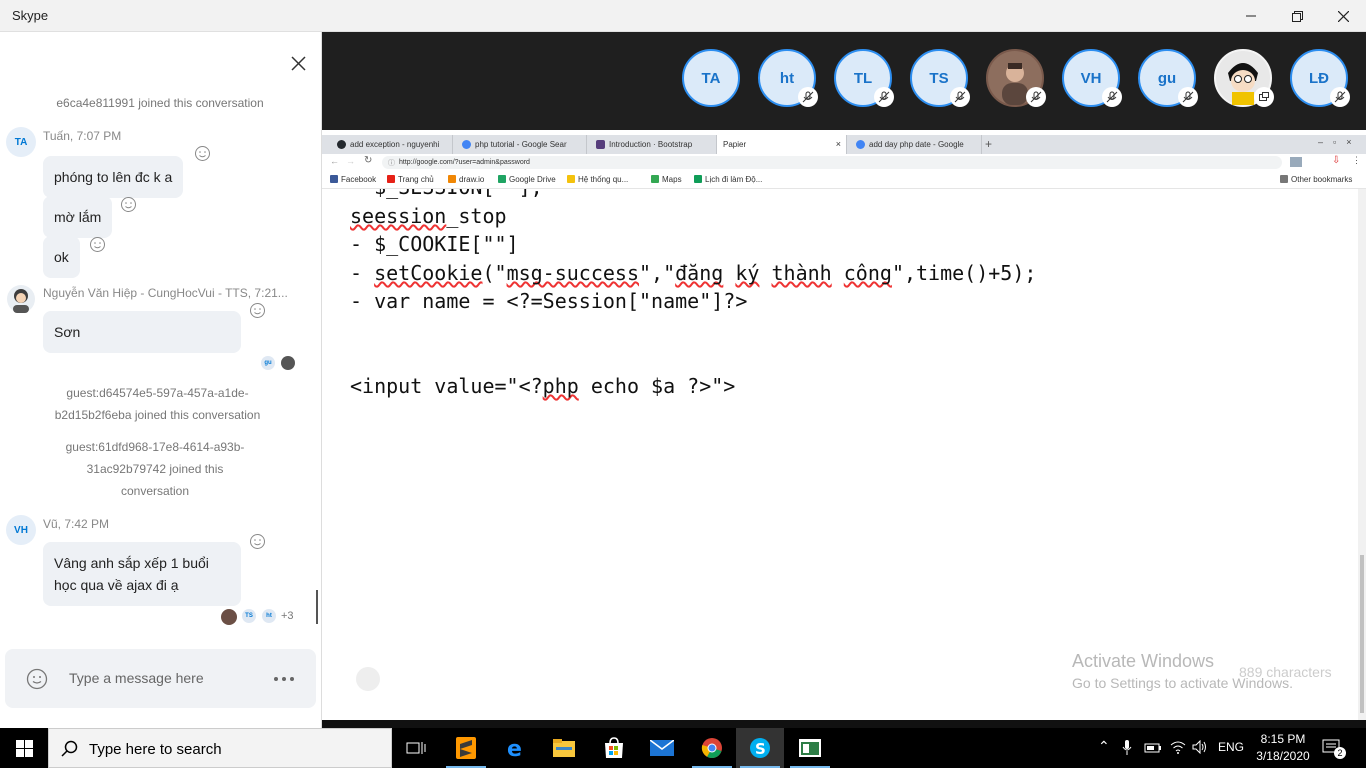  I want to click on show-hidden-icons: ⌃, so click(1104, 746).